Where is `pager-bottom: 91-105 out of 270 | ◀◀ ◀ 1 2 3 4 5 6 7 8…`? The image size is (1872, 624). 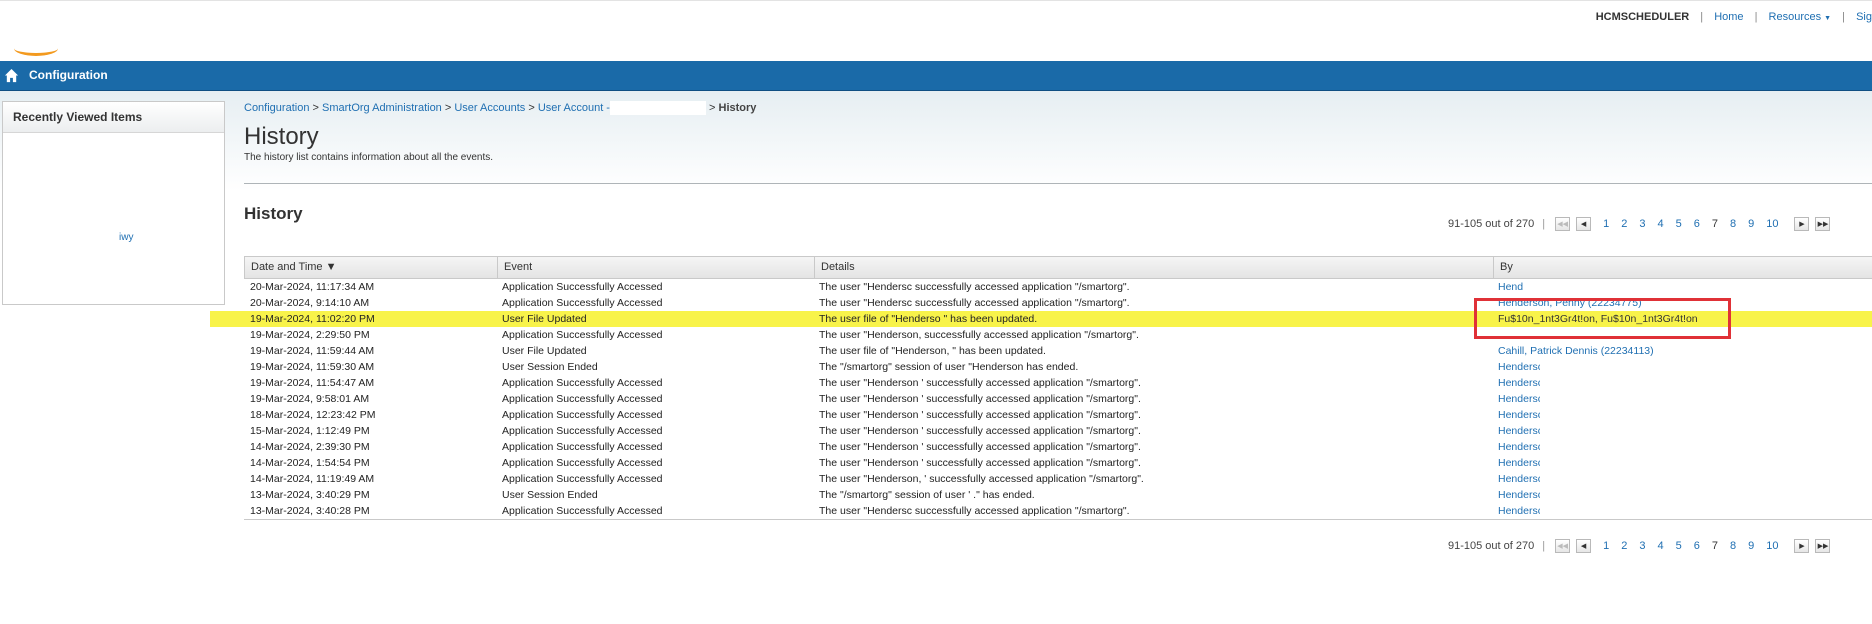 pager-bottom: 91-105 out of 270 | ◀◀ ◀ 1 2 3 4 5 6 7 8… is located at coordinates (1642, 546).